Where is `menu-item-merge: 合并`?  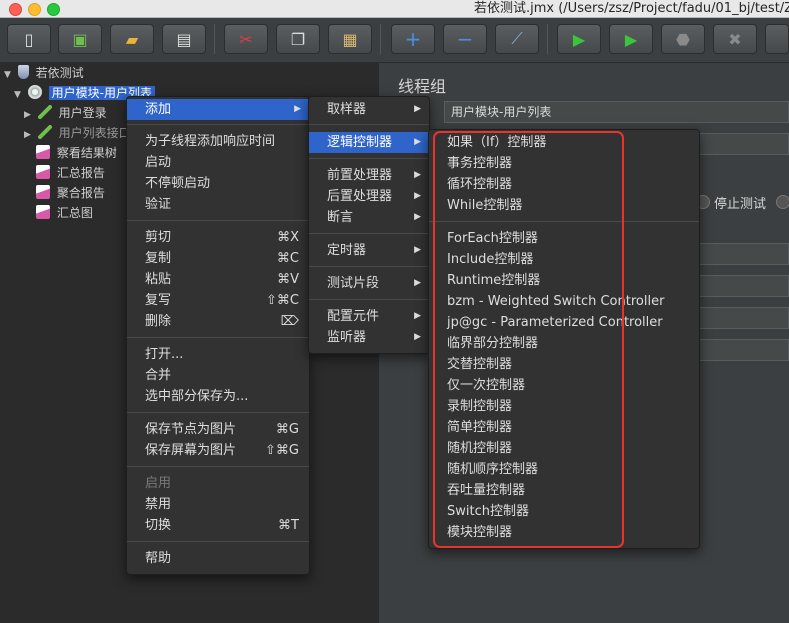 menu-item-merge: 合并 is located at coordinates (218, 375).